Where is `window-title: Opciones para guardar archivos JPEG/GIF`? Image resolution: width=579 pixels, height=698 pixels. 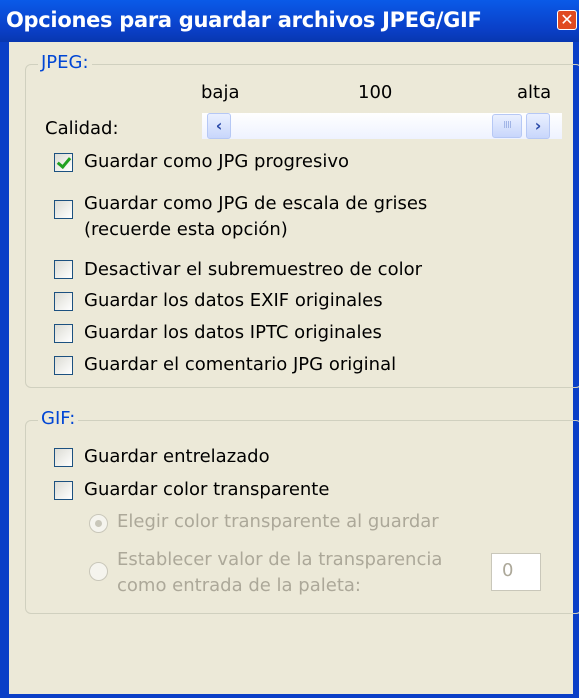 window-title: Opciones para guardar archivos JPEG/GIF is located at coordinates (244, 20).